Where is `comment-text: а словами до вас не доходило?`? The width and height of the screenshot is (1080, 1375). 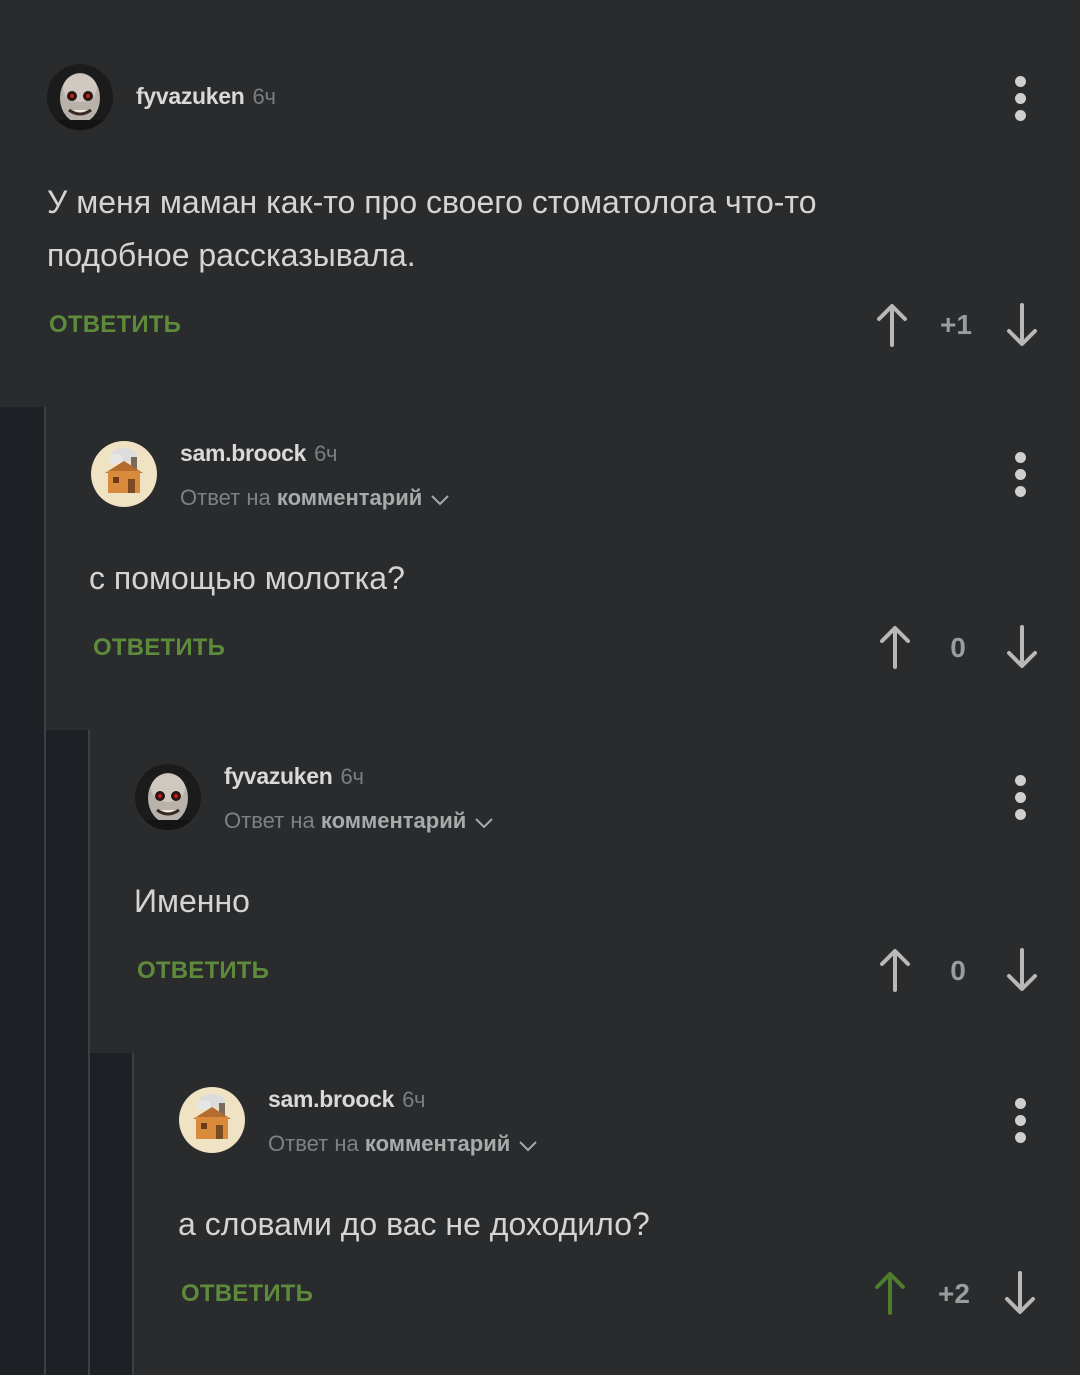
comment-text: а словами до вас не доходило? is located at coordinates (414, 1224).